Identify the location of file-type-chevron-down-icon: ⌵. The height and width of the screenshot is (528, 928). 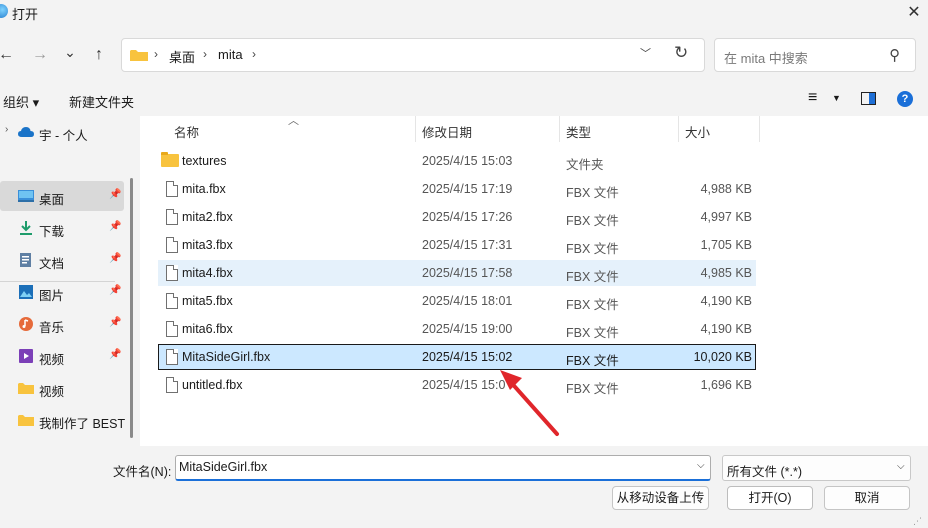
(901, 466).